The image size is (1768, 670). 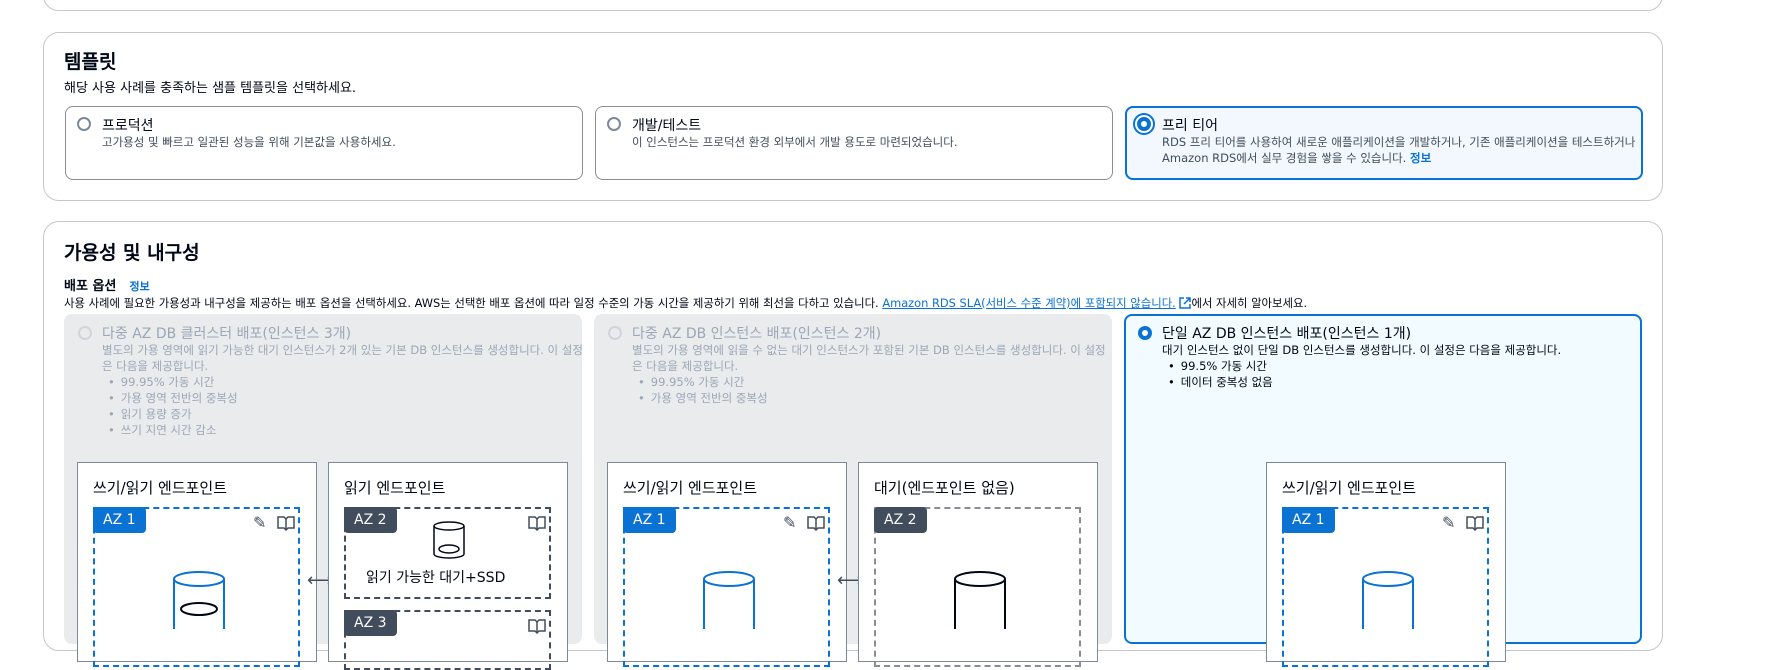 I want to click on list-item: 쓰기 지연 시간 감소, so click(x=162, y=430).